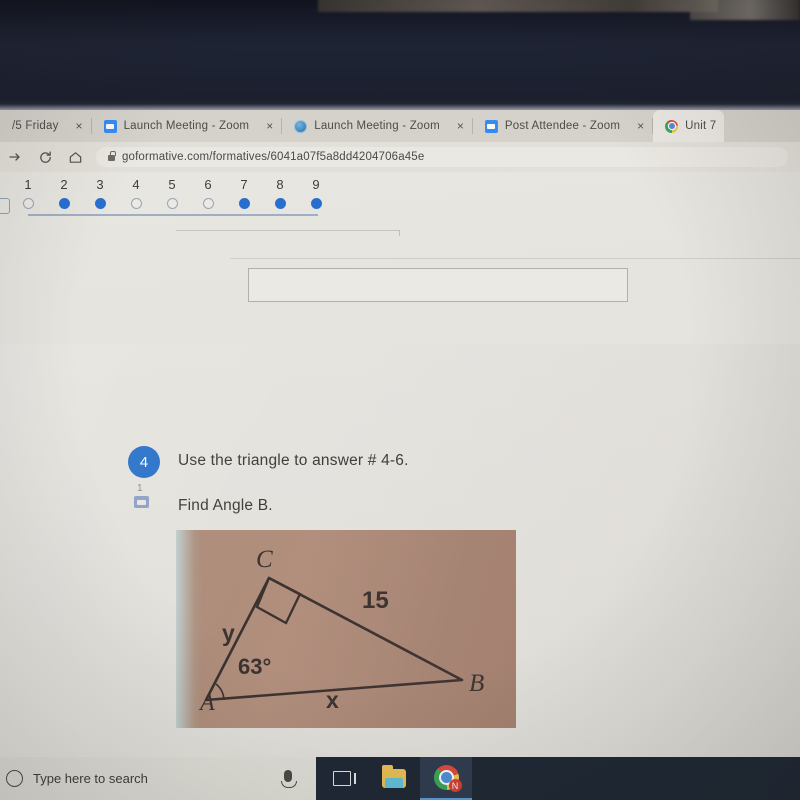 The width and height of the screenshot is (800, 800). Describe the element at coordinates (745, 10) in the screenshot. I see `bezel-reflection-right` at that location.